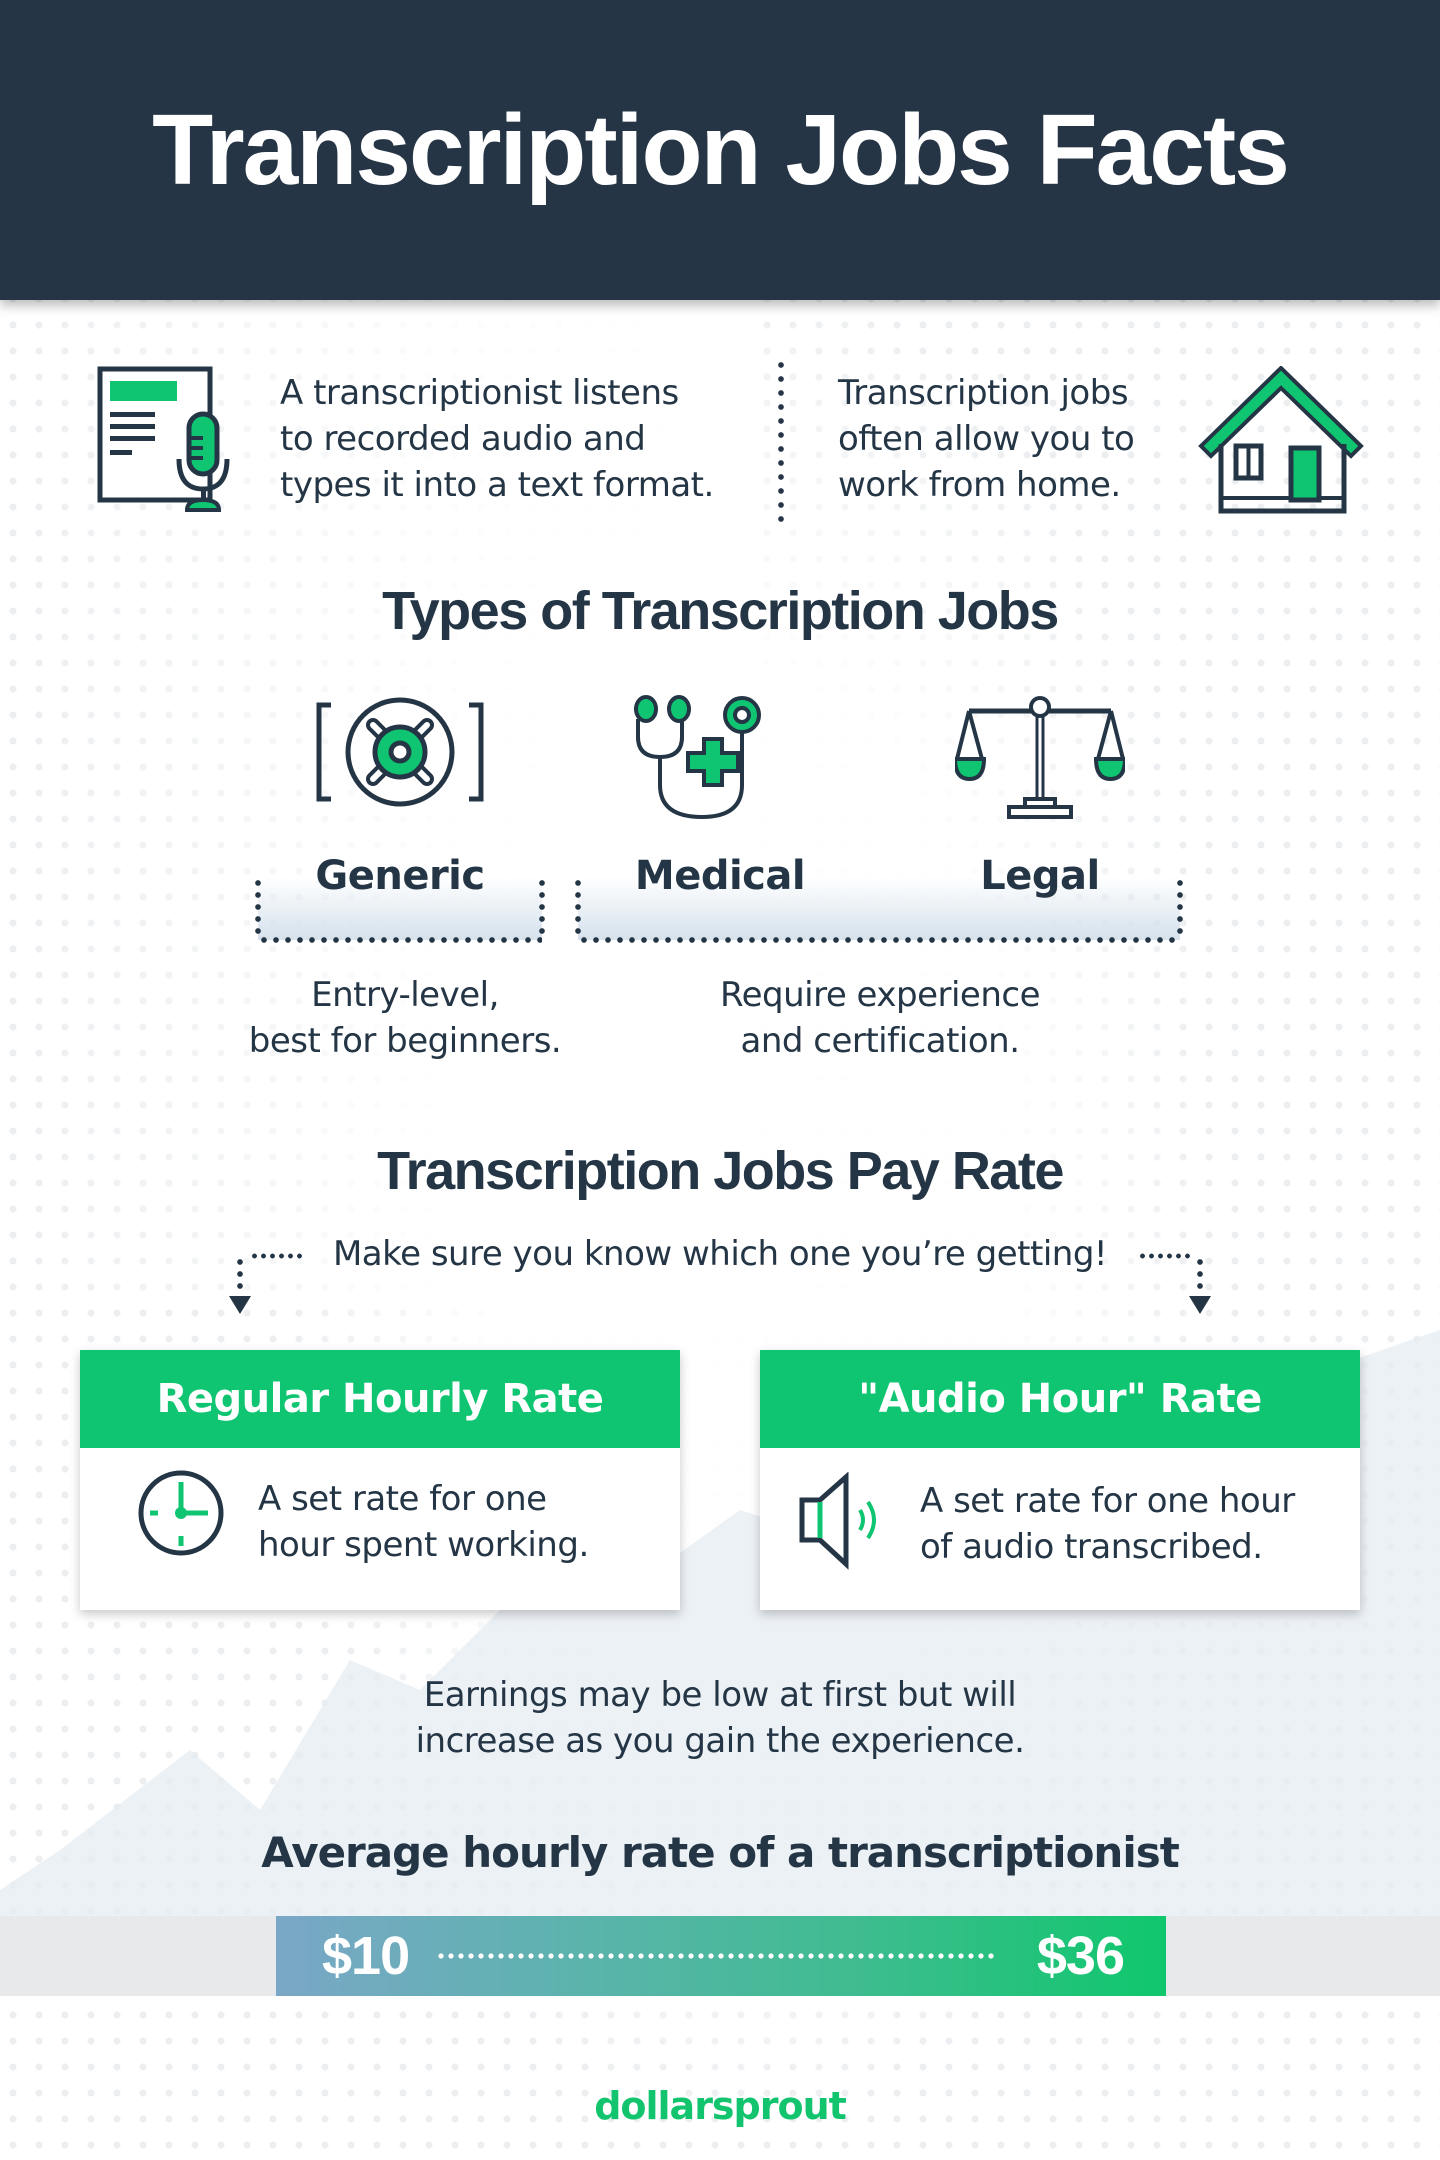 This screenshot has width=1440, height=2160. What do you see at coordinates (1166, 1256) in the screenshot?
I see `right-arrow-dotted-line` at bounding box center [1166, 1256].